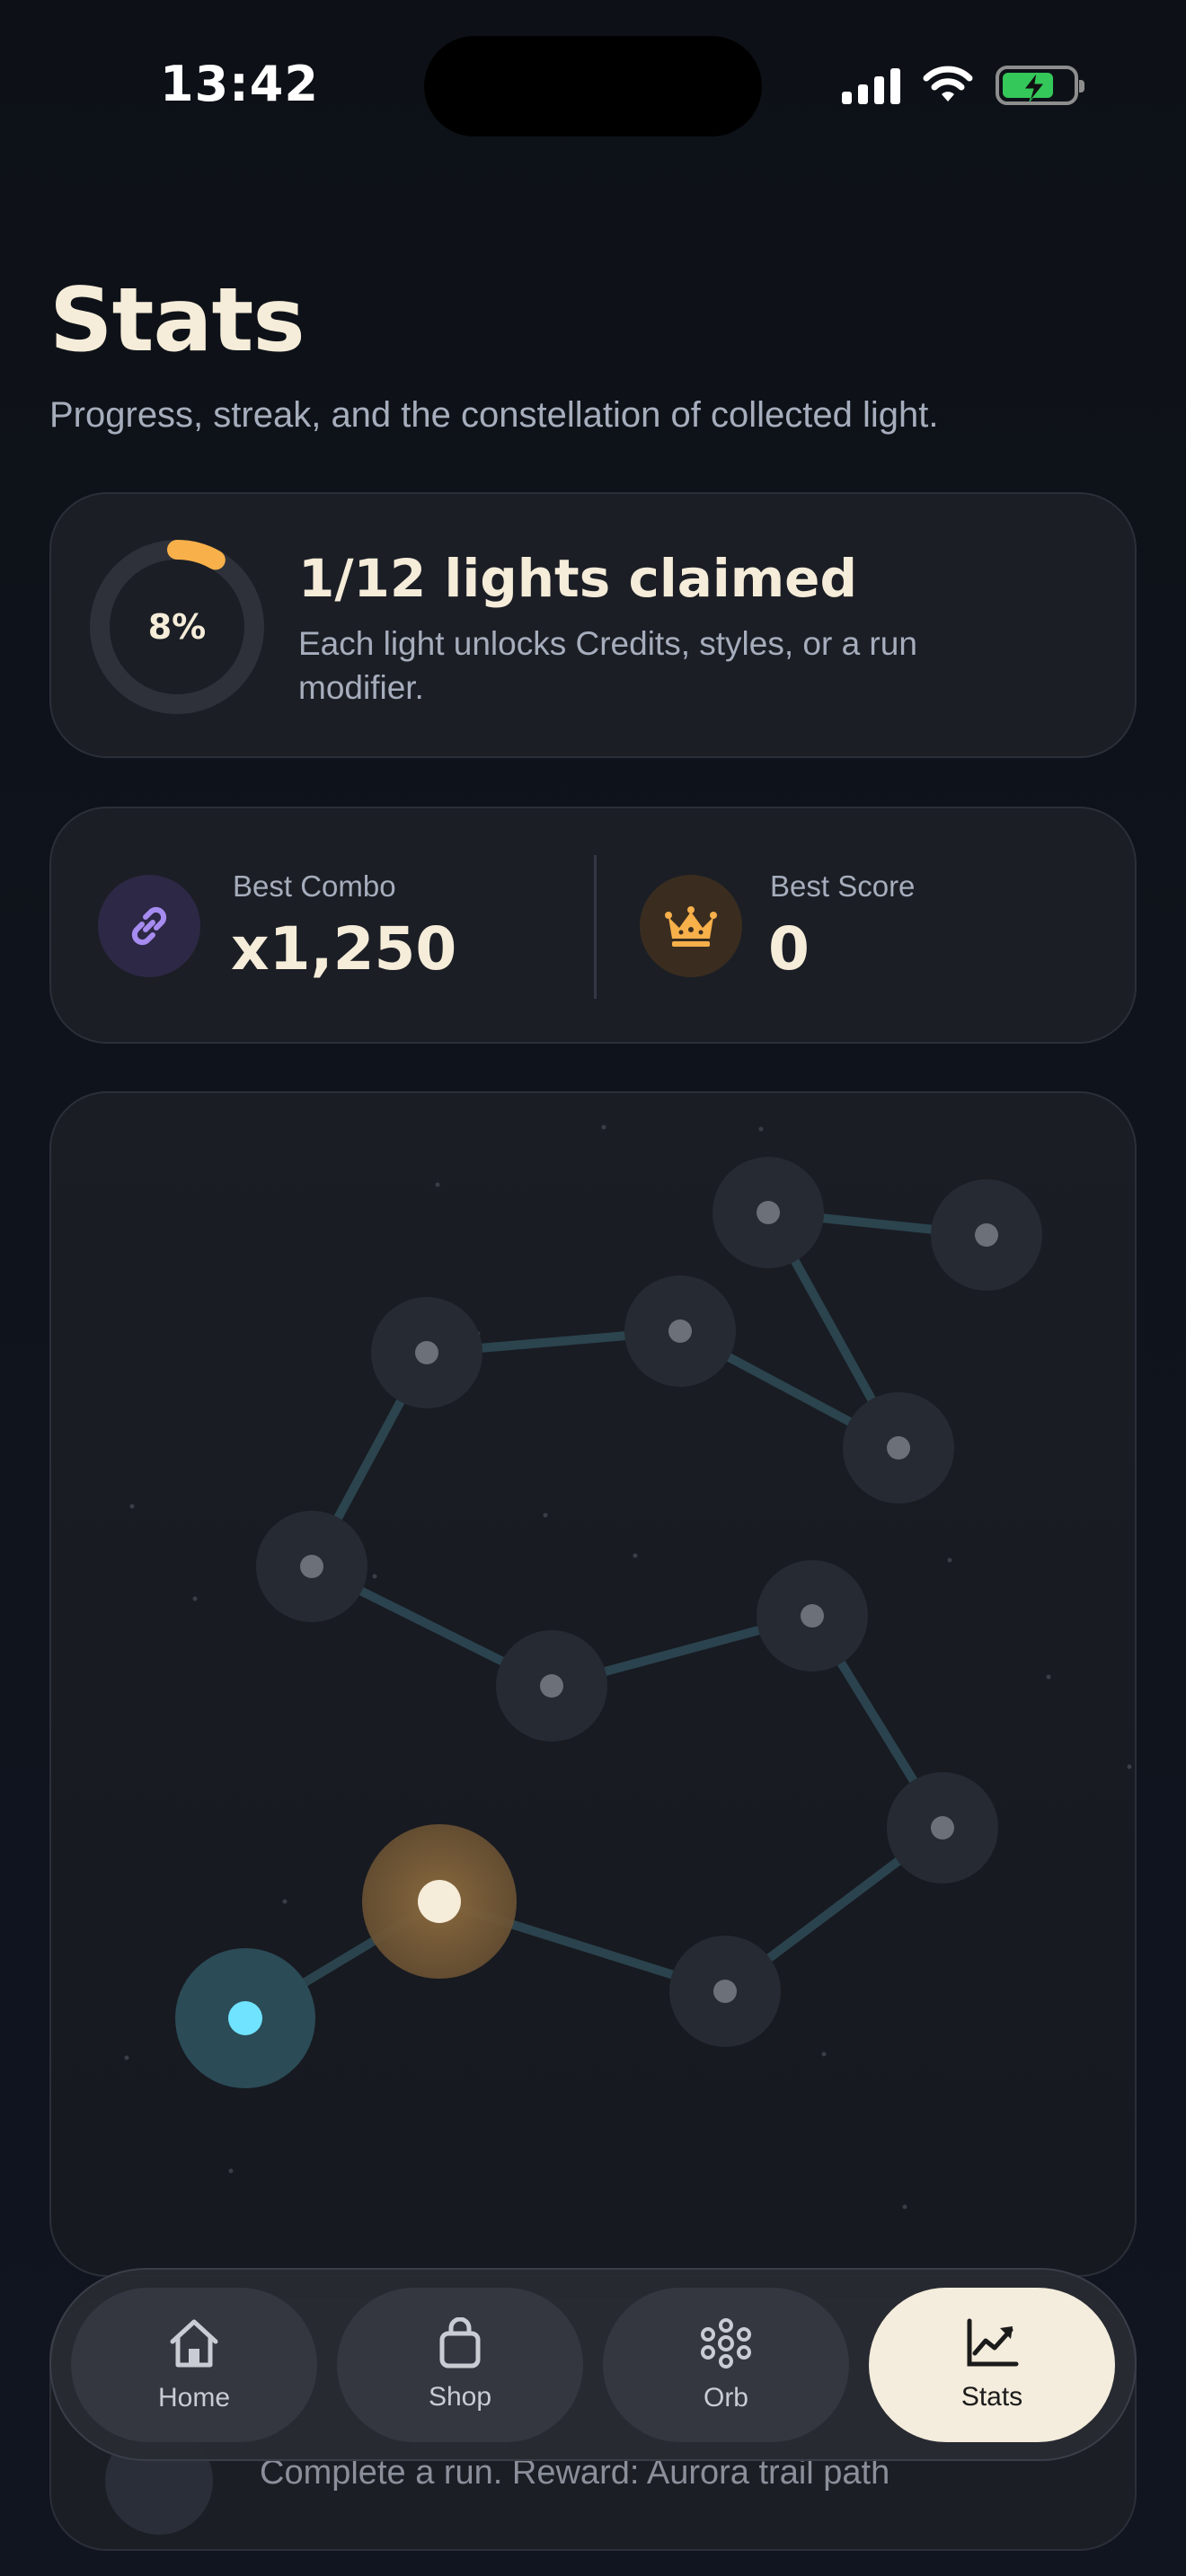 The height and width of the screenshot is (2576, 1186). I want to click on orb-icon, so click(726, 2343).